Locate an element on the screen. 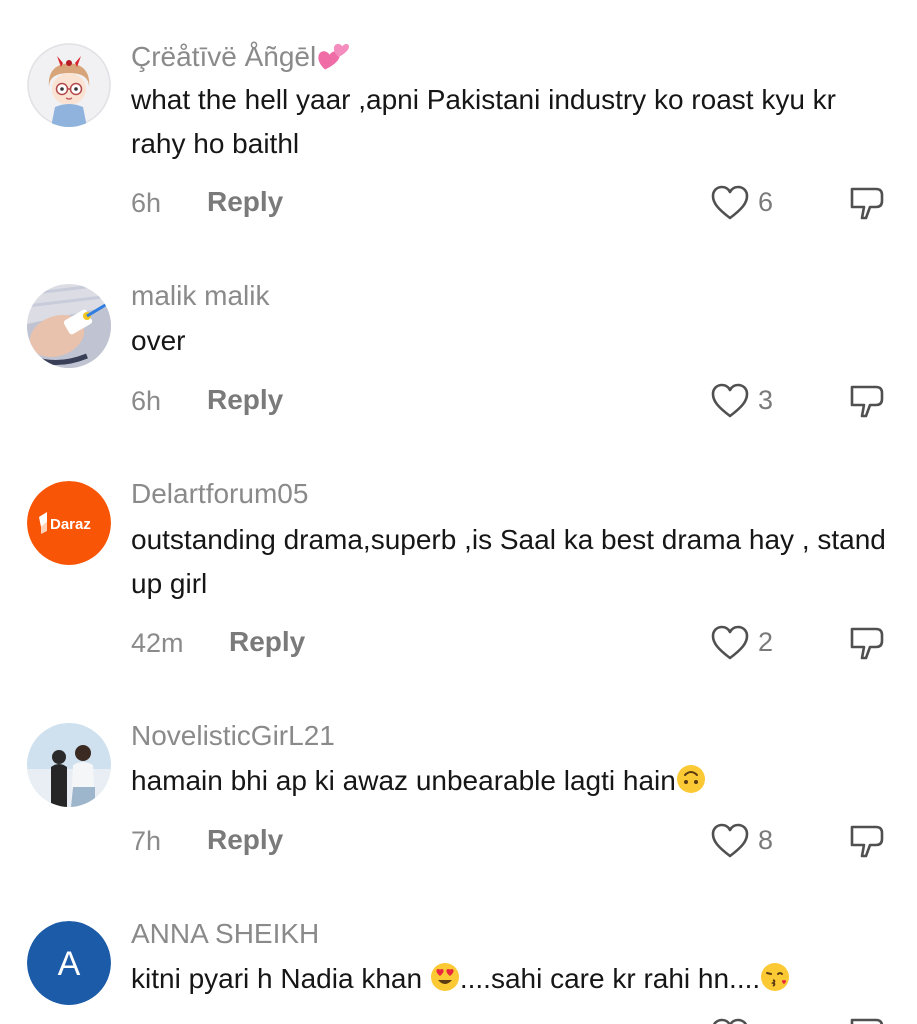 This screenshot has height=1024, width=917. svg-text: Daraz is located at coordinates (70, 524).